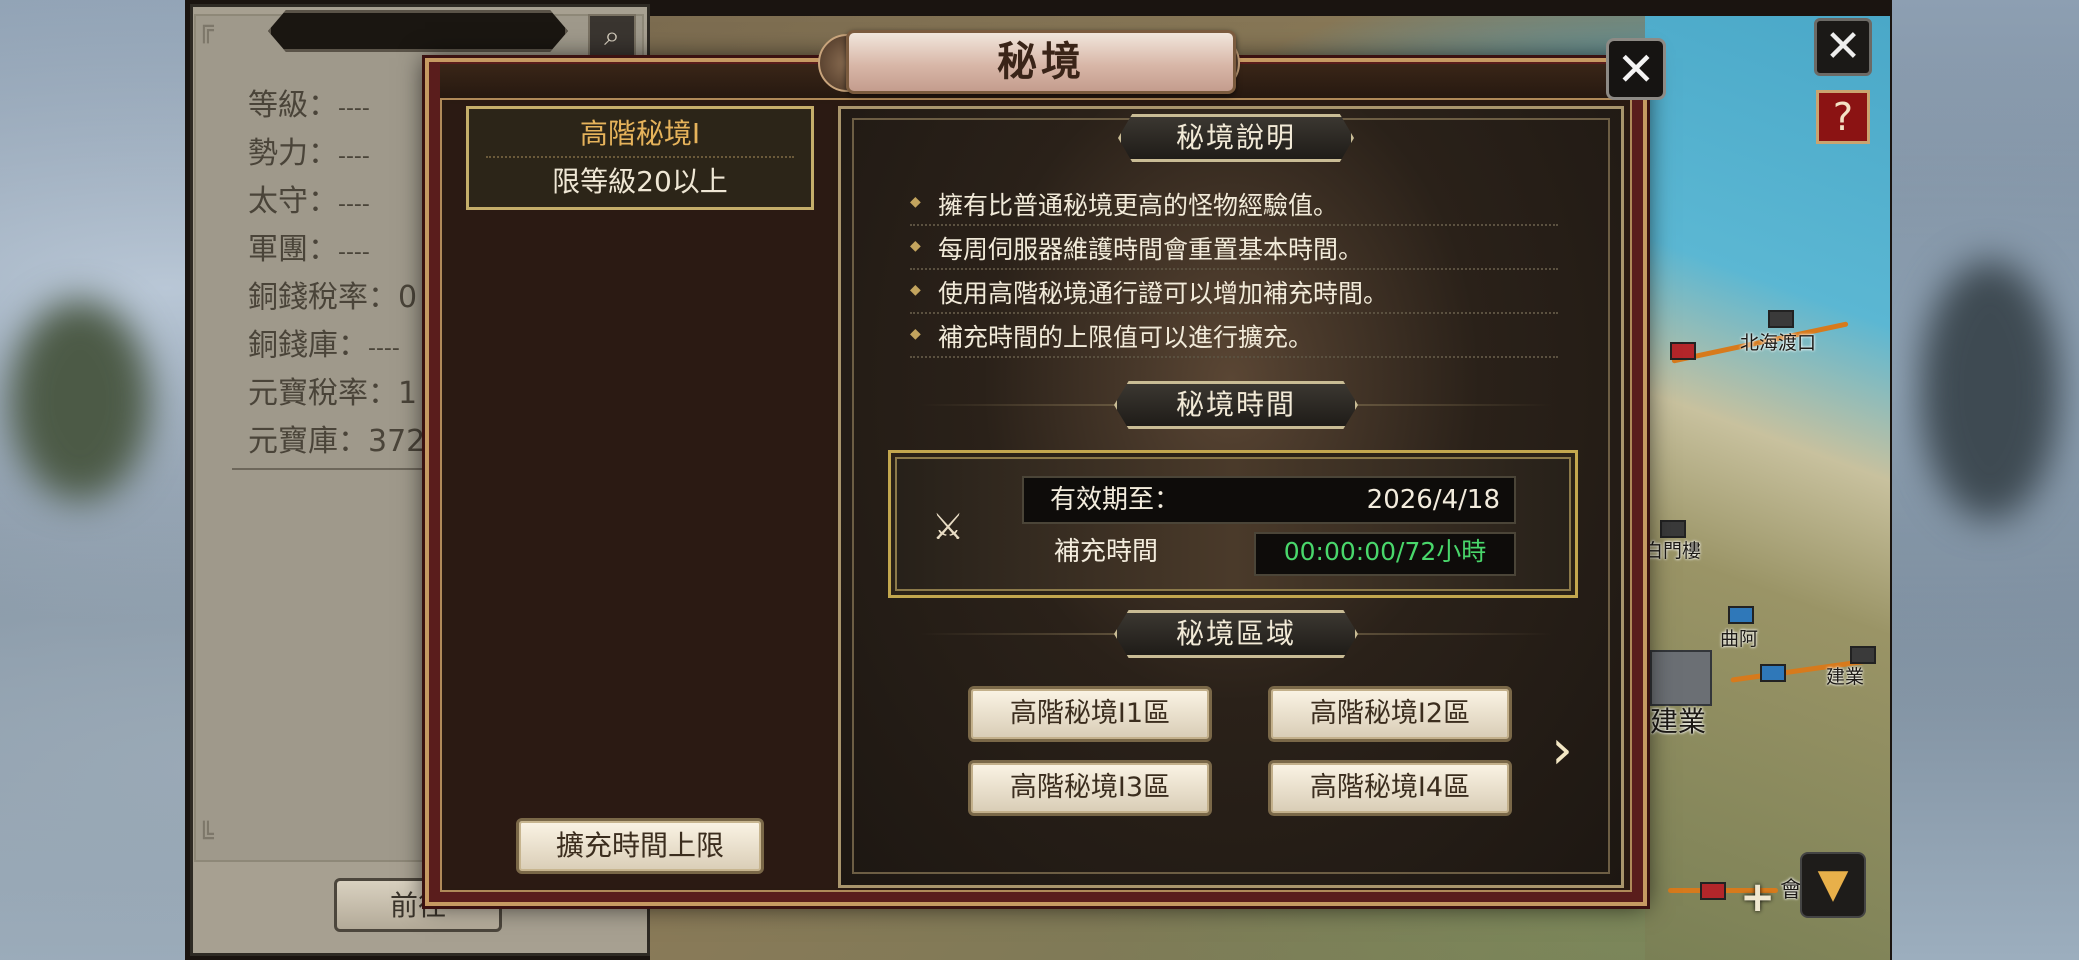 This screenshot has height=960, width=2079. Describe the element at coordinates (1163, 293) in the screenshot. I see `description-bullet-text: 使用高階秘境通行證可以增加補充時間。` at that location.